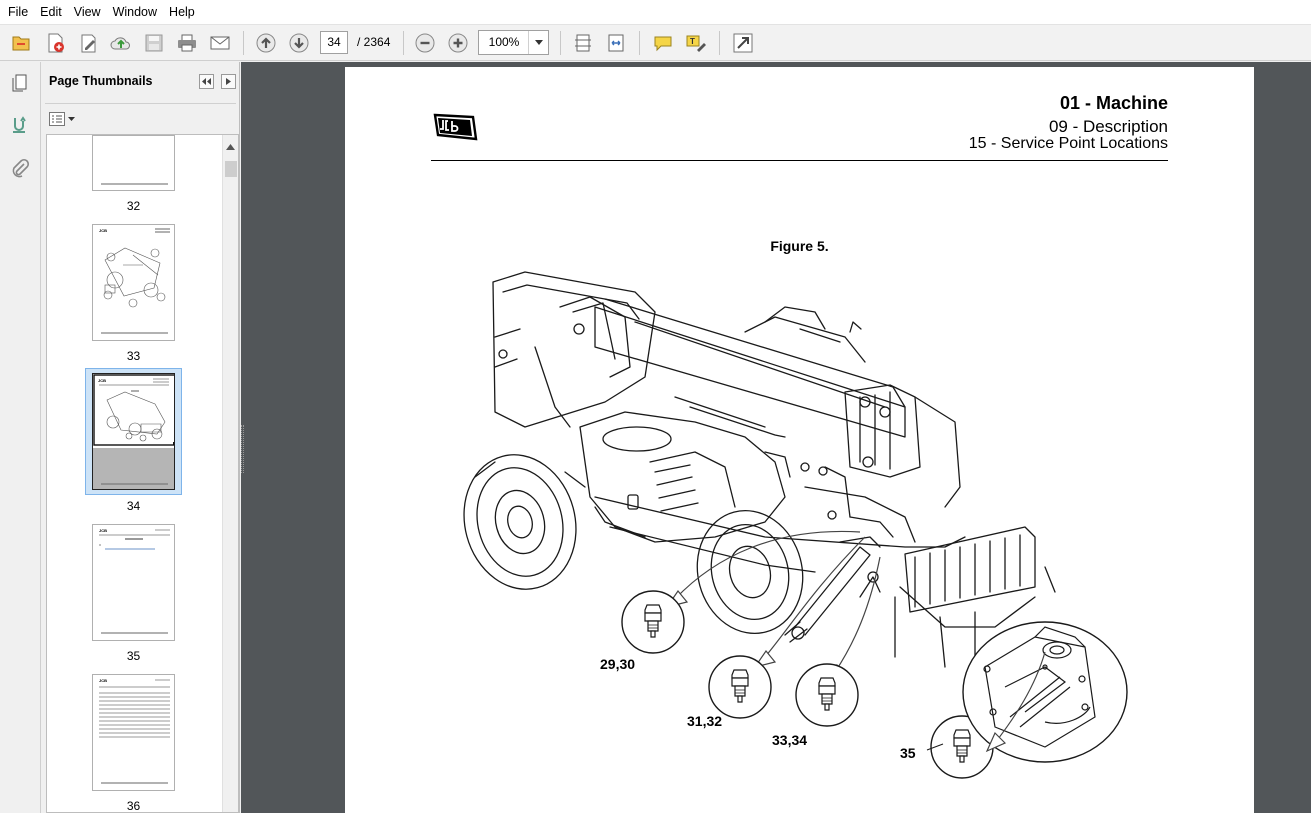  What do you see at coordinates (663, 43) in the screenshot?
I see `speech-bubble-icon` at bounding box center [663, 43].